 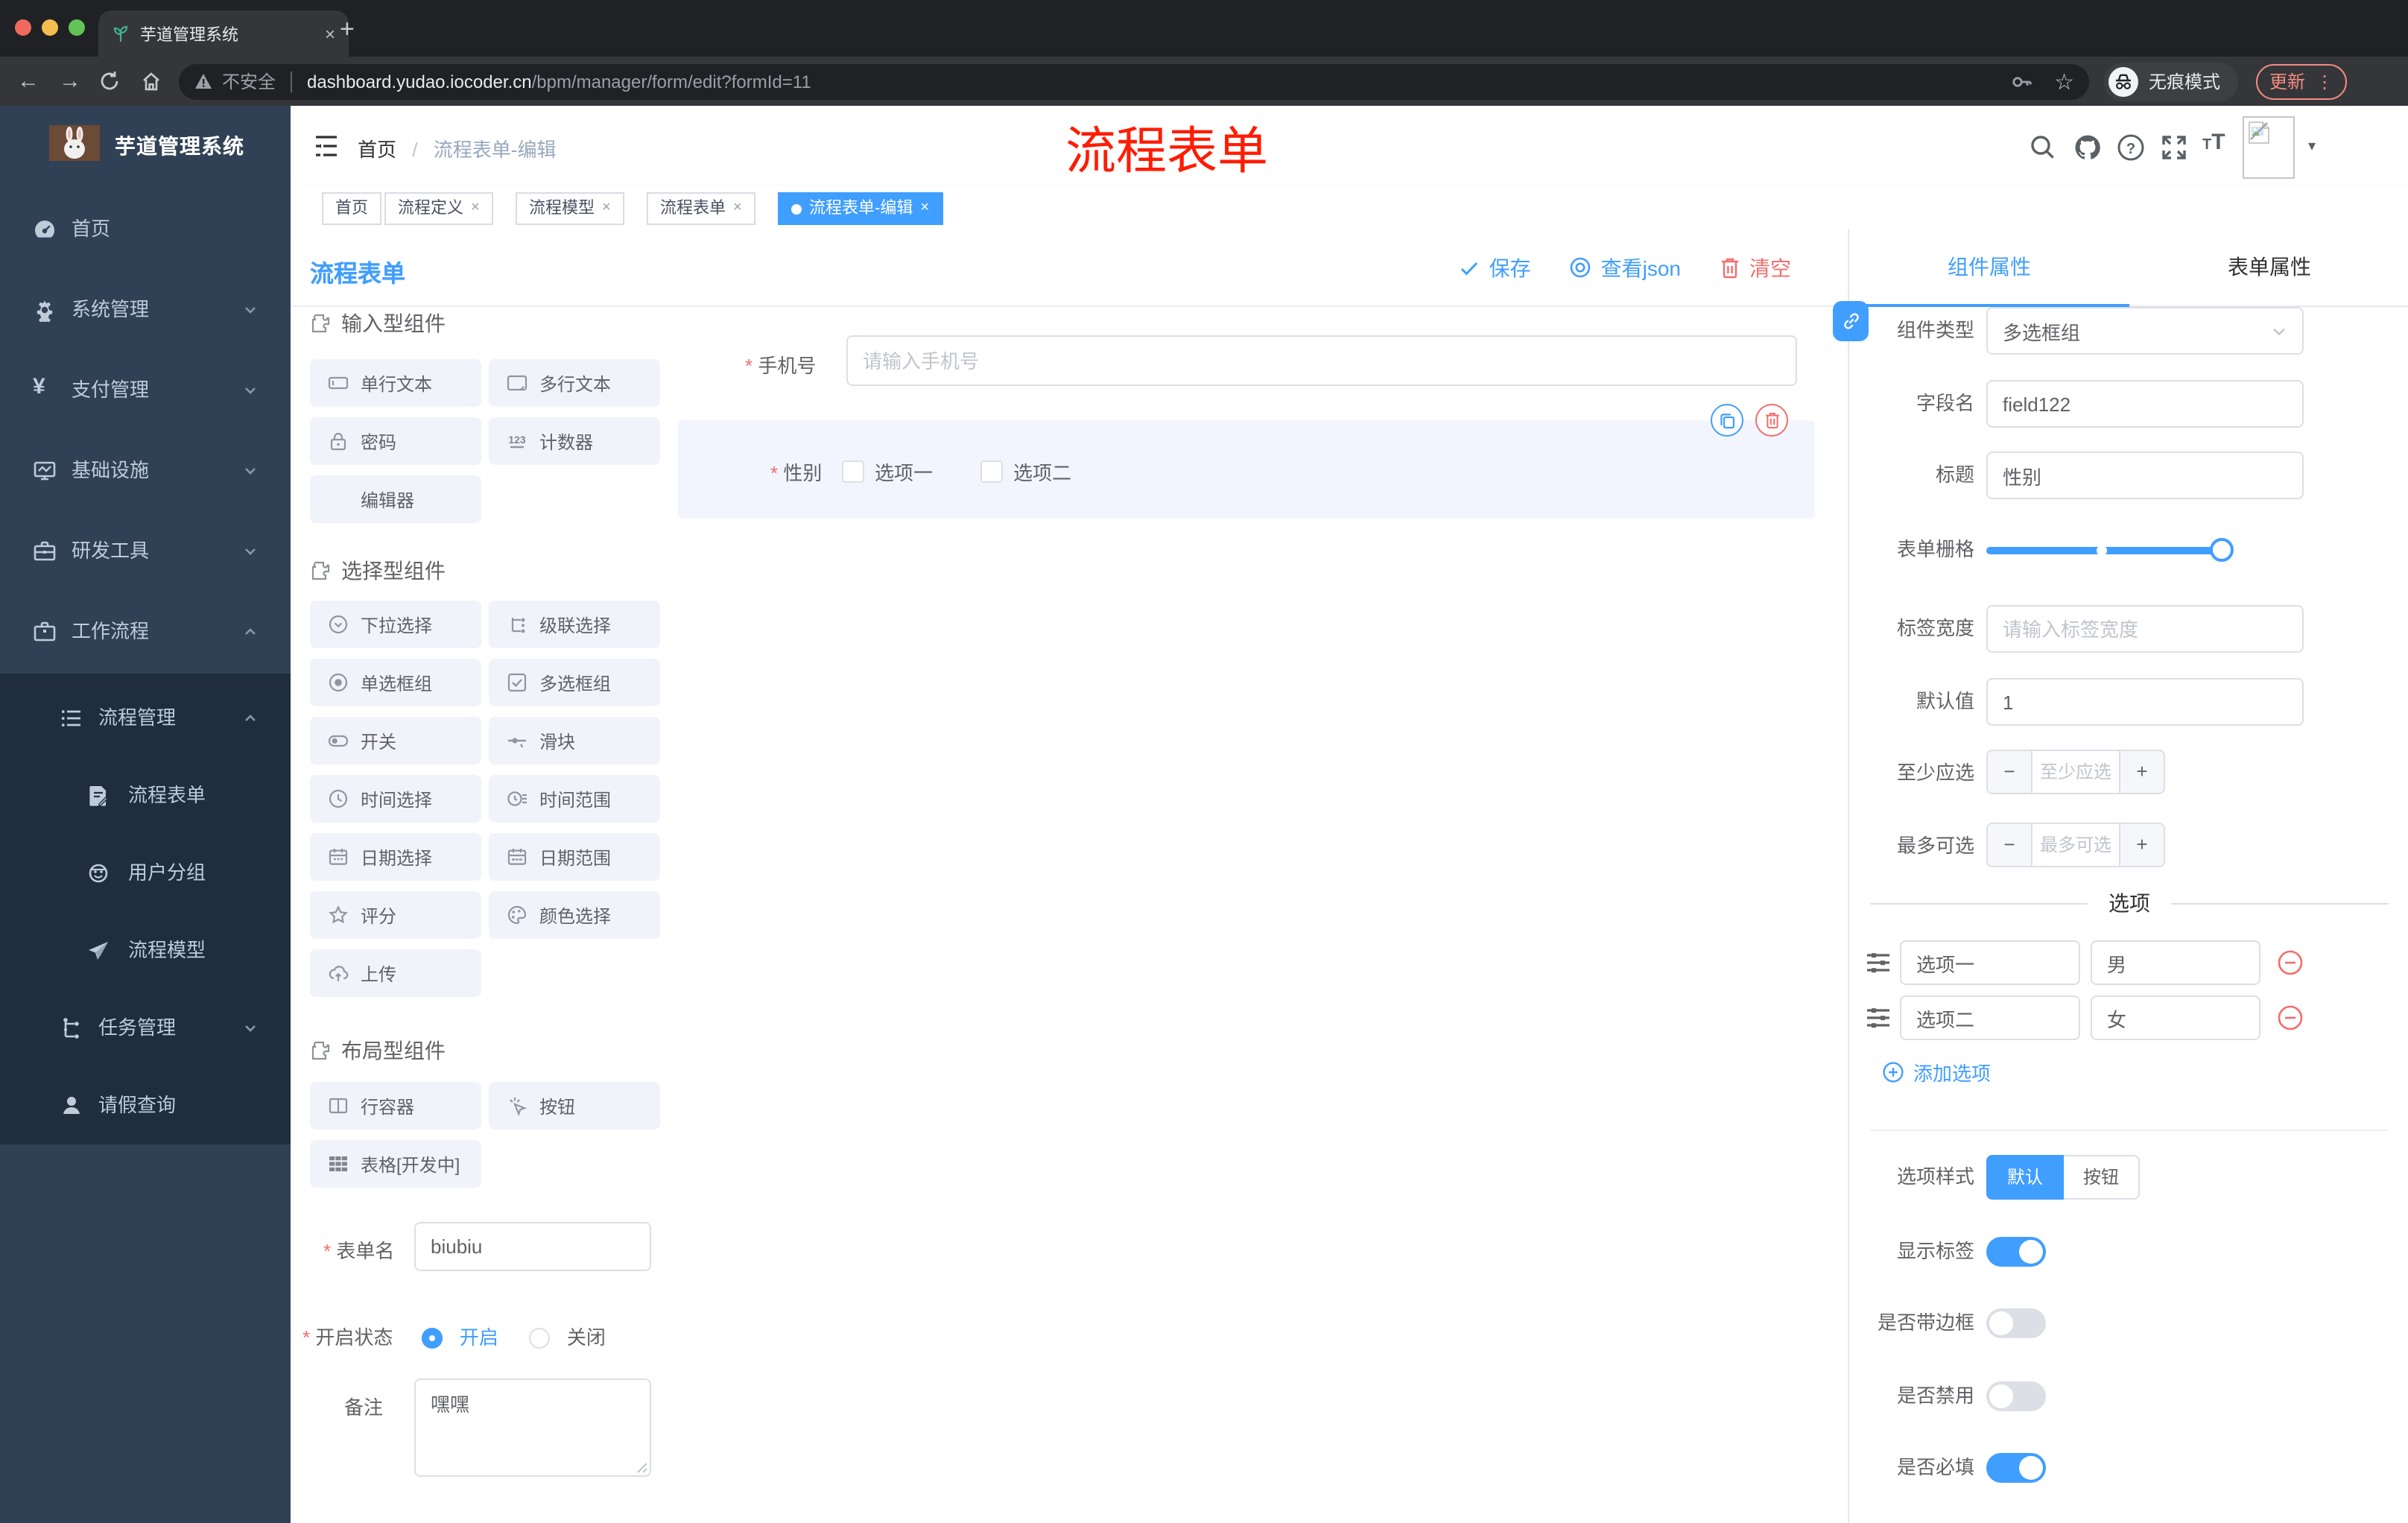 I want to click on delete-component-button, so click(x=1771, y=421).